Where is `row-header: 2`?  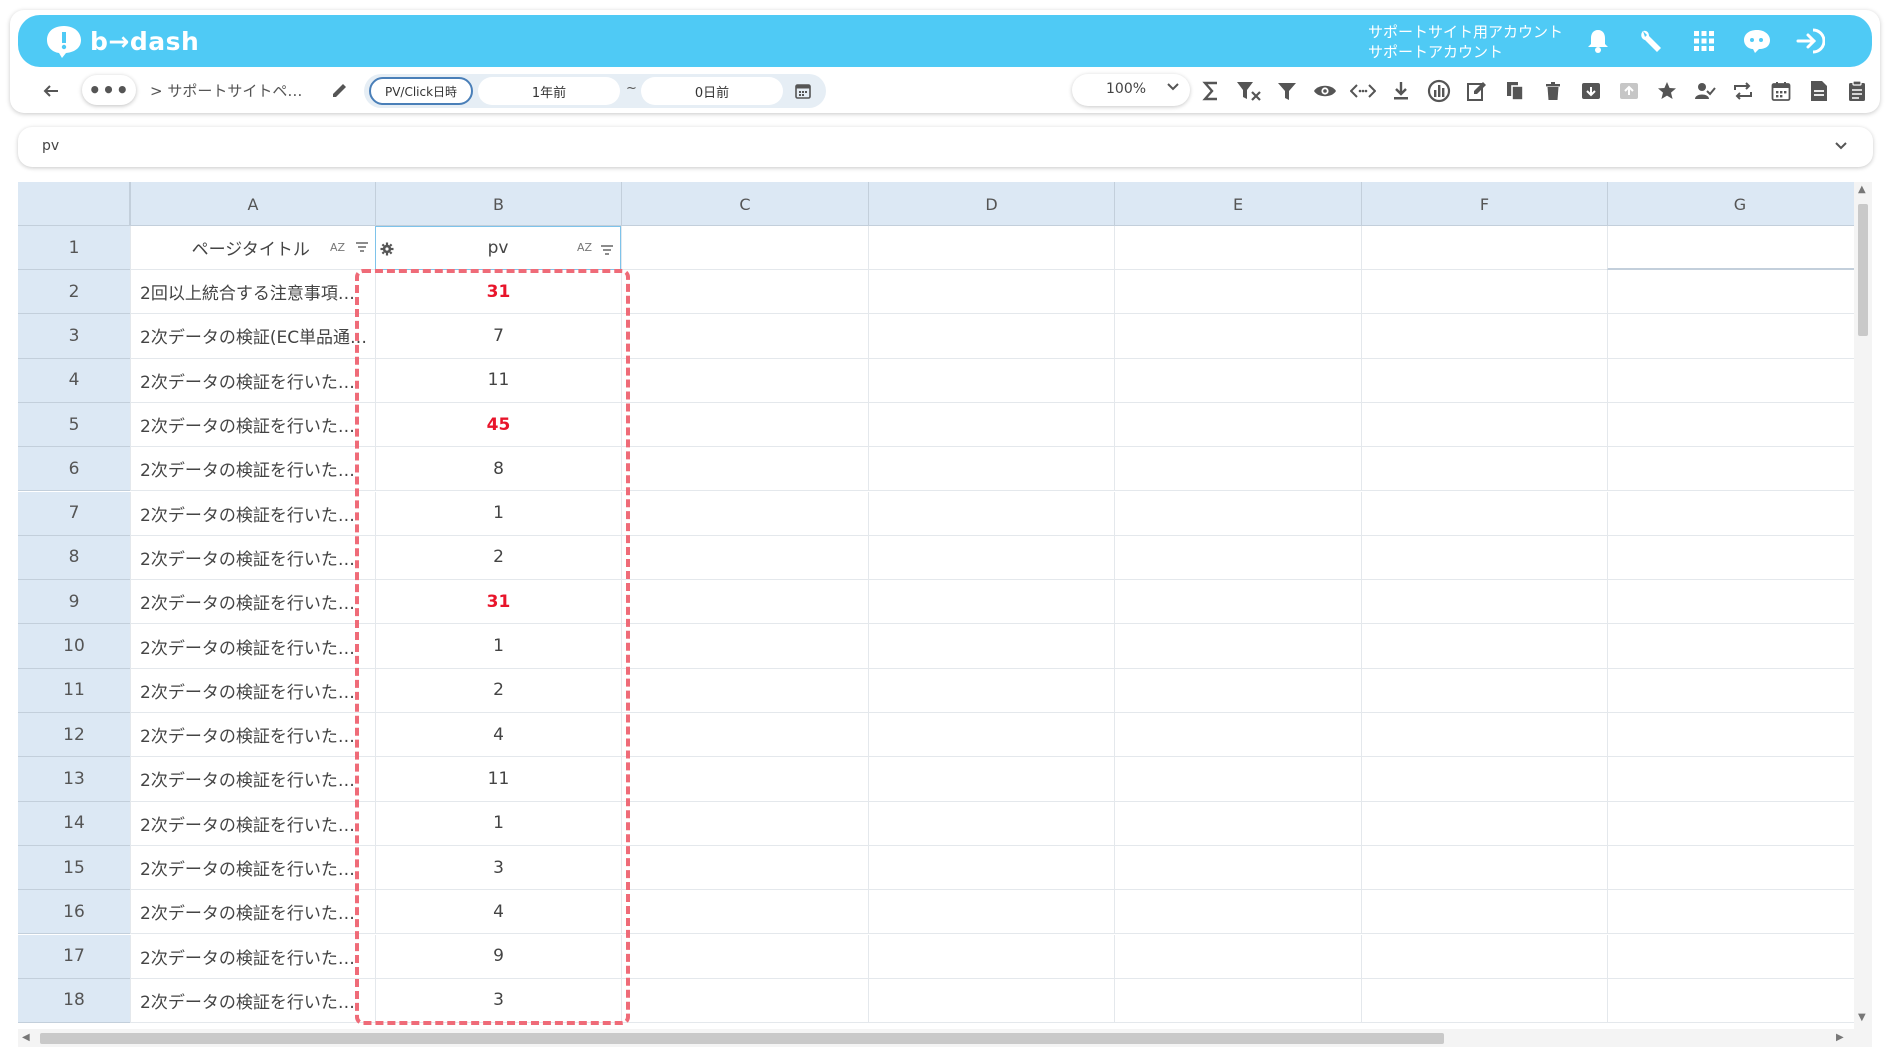
row-header: 2 is located at coordinates (74, 292).